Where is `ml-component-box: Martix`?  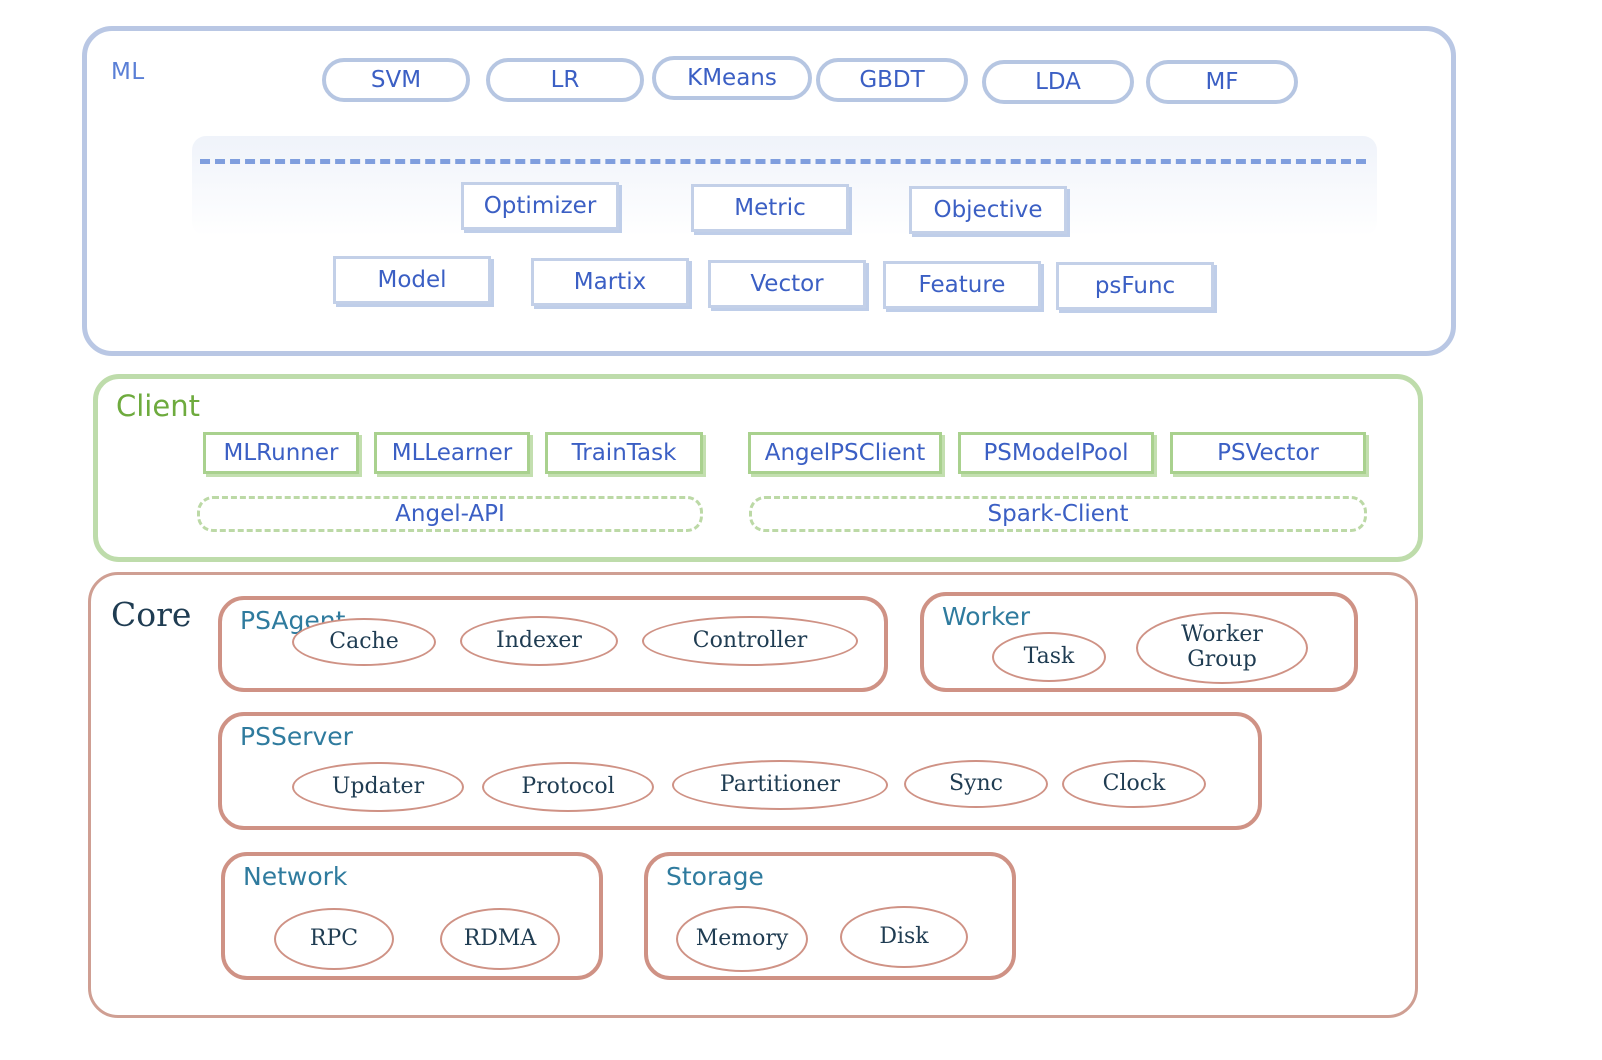 ml-component-box: Martix is located at coordinates (610, 282).